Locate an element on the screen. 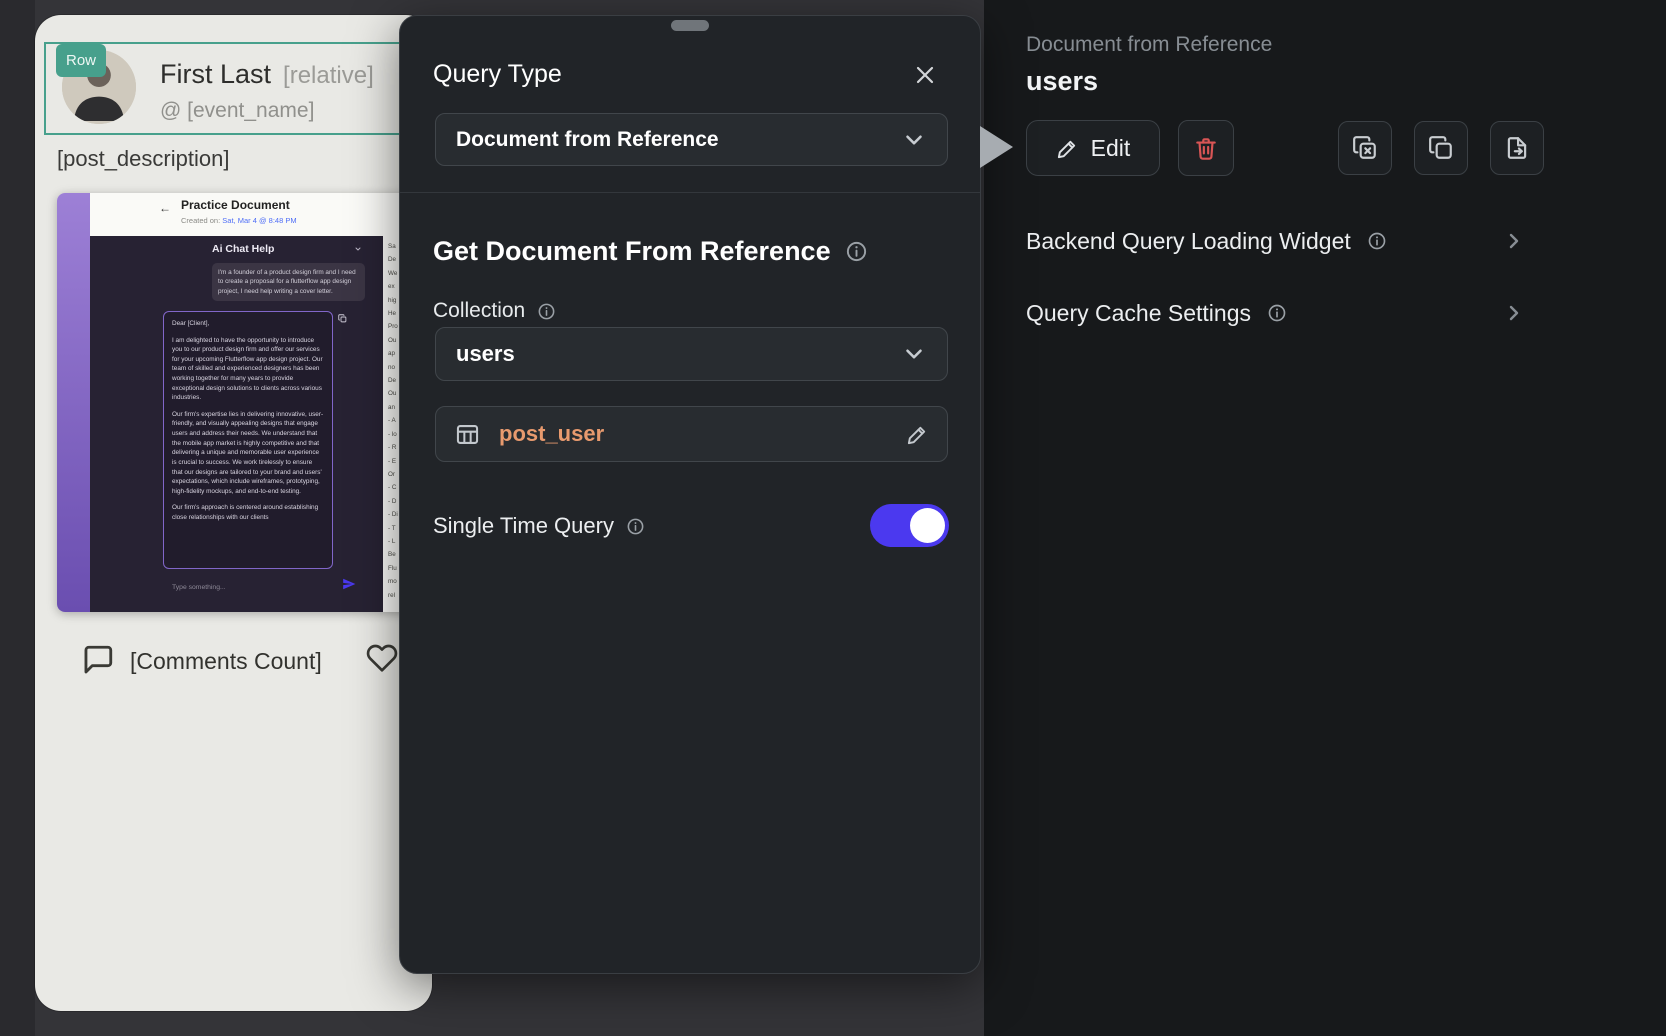  comments-count-label: [Comments Count] is located at coordinates (226, 661).